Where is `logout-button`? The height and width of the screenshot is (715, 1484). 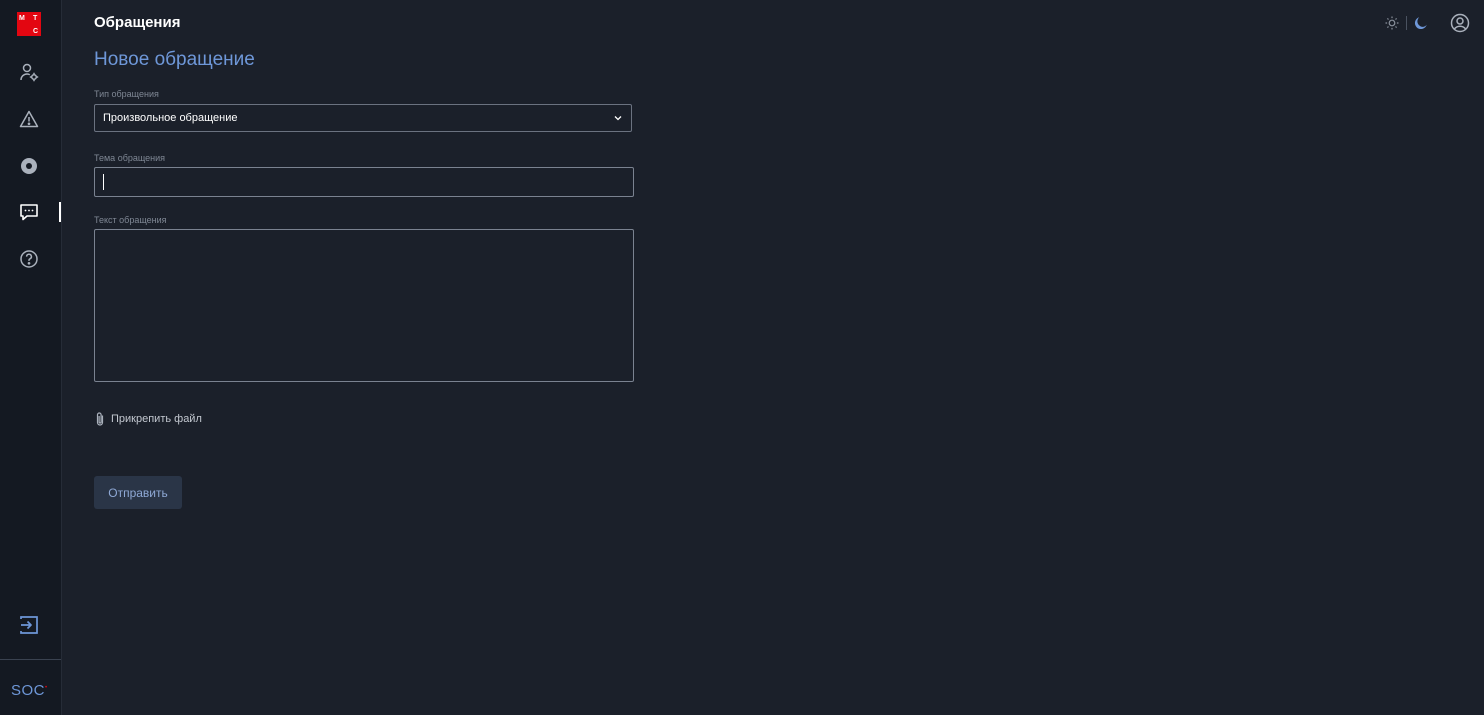 logout-button is located at coordinates (29, 625).